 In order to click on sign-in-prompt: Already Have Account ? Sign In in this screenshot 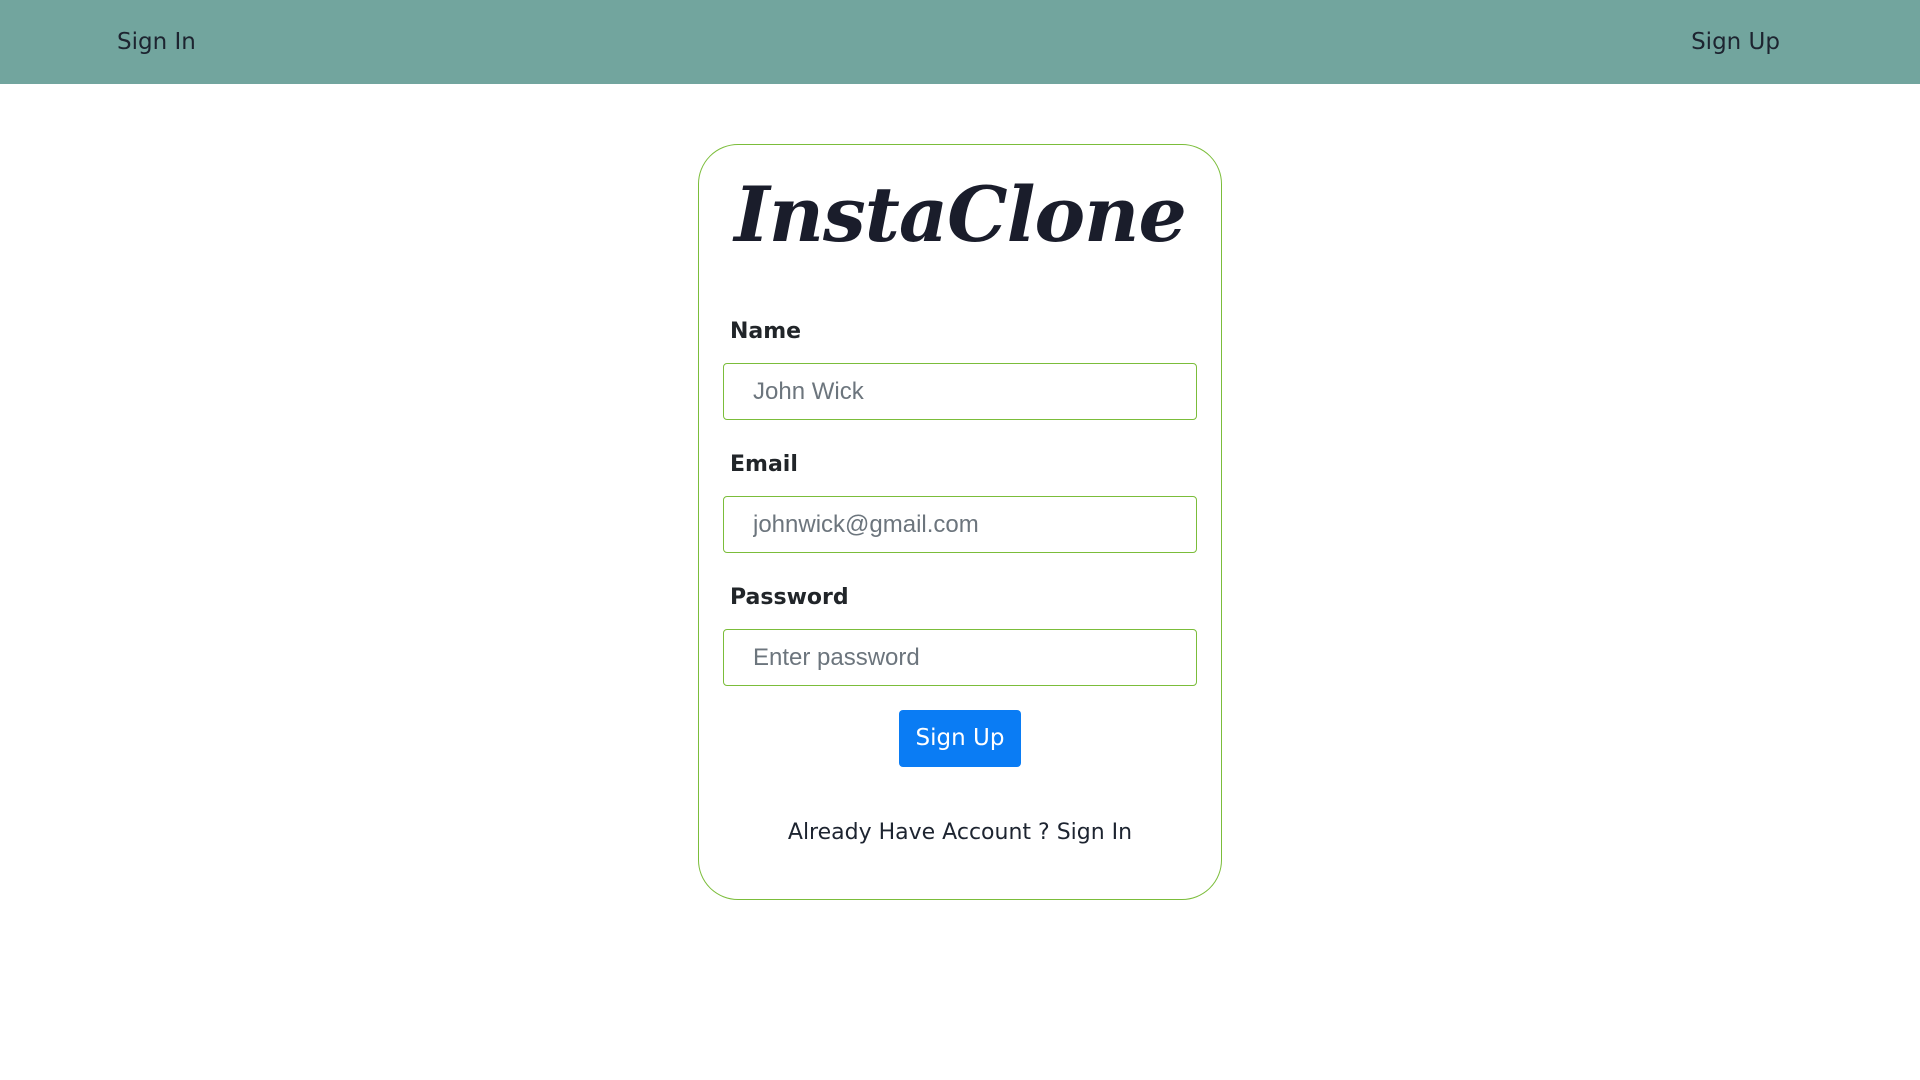, I will do `click(960, 833)`.